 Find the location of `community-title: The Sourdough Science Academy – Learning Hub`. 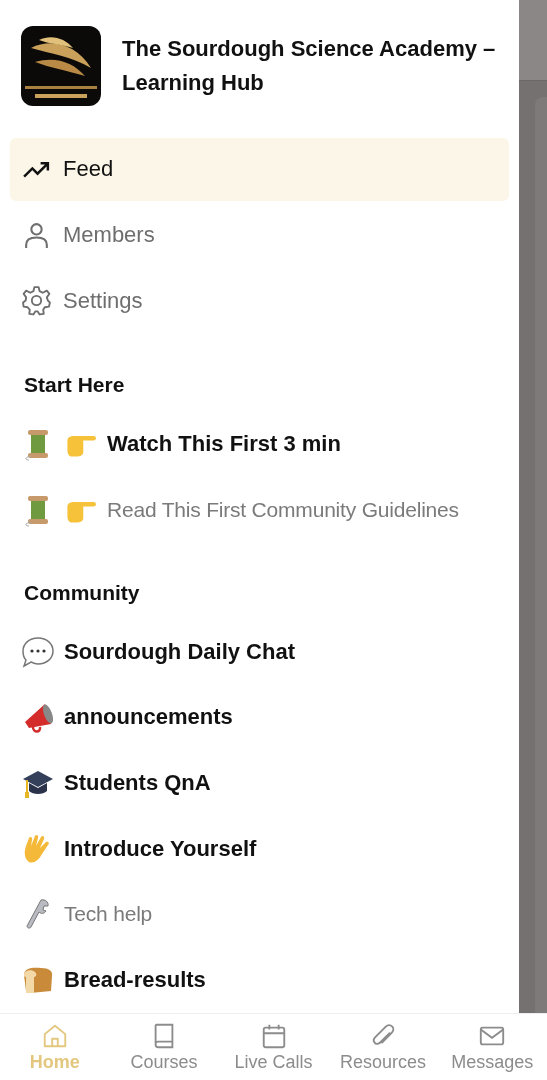

community-title: The Sourdough Science Academy – Learning Hub is located at coordinates (309, 66).